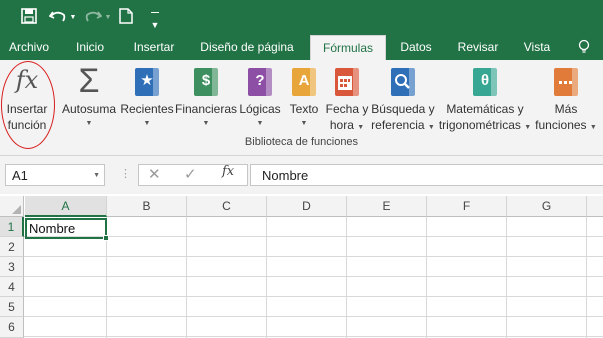 The width and height of the screenshot is (603, 338). What do you see at coordinates (347, 109) in the screenshot?
I see `datetime-label-1: Fecha y` at bounding box center [347, 109].